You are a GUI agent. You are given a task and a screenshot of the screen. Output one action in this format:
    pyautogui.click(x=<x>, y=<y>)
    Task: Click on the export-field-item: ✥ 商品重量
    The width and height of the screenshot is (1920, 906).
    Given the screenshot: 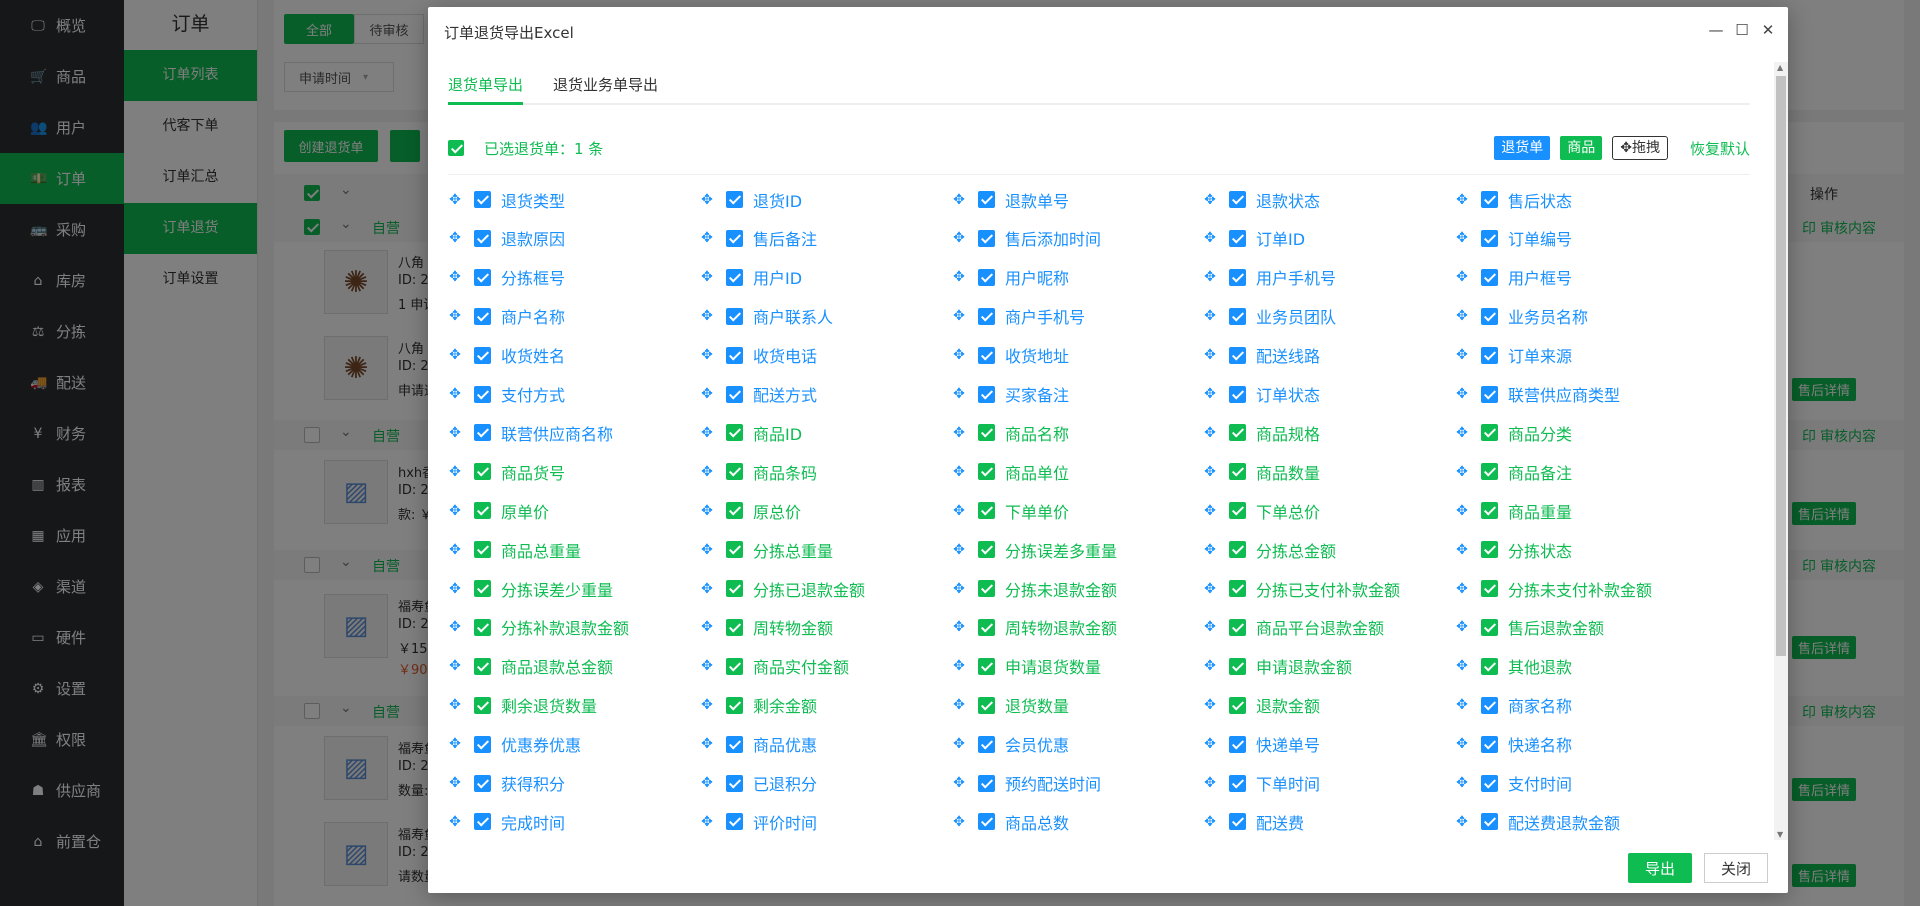 What is the action you would take?
    pyautogui.click(x=1513, y=510)
    